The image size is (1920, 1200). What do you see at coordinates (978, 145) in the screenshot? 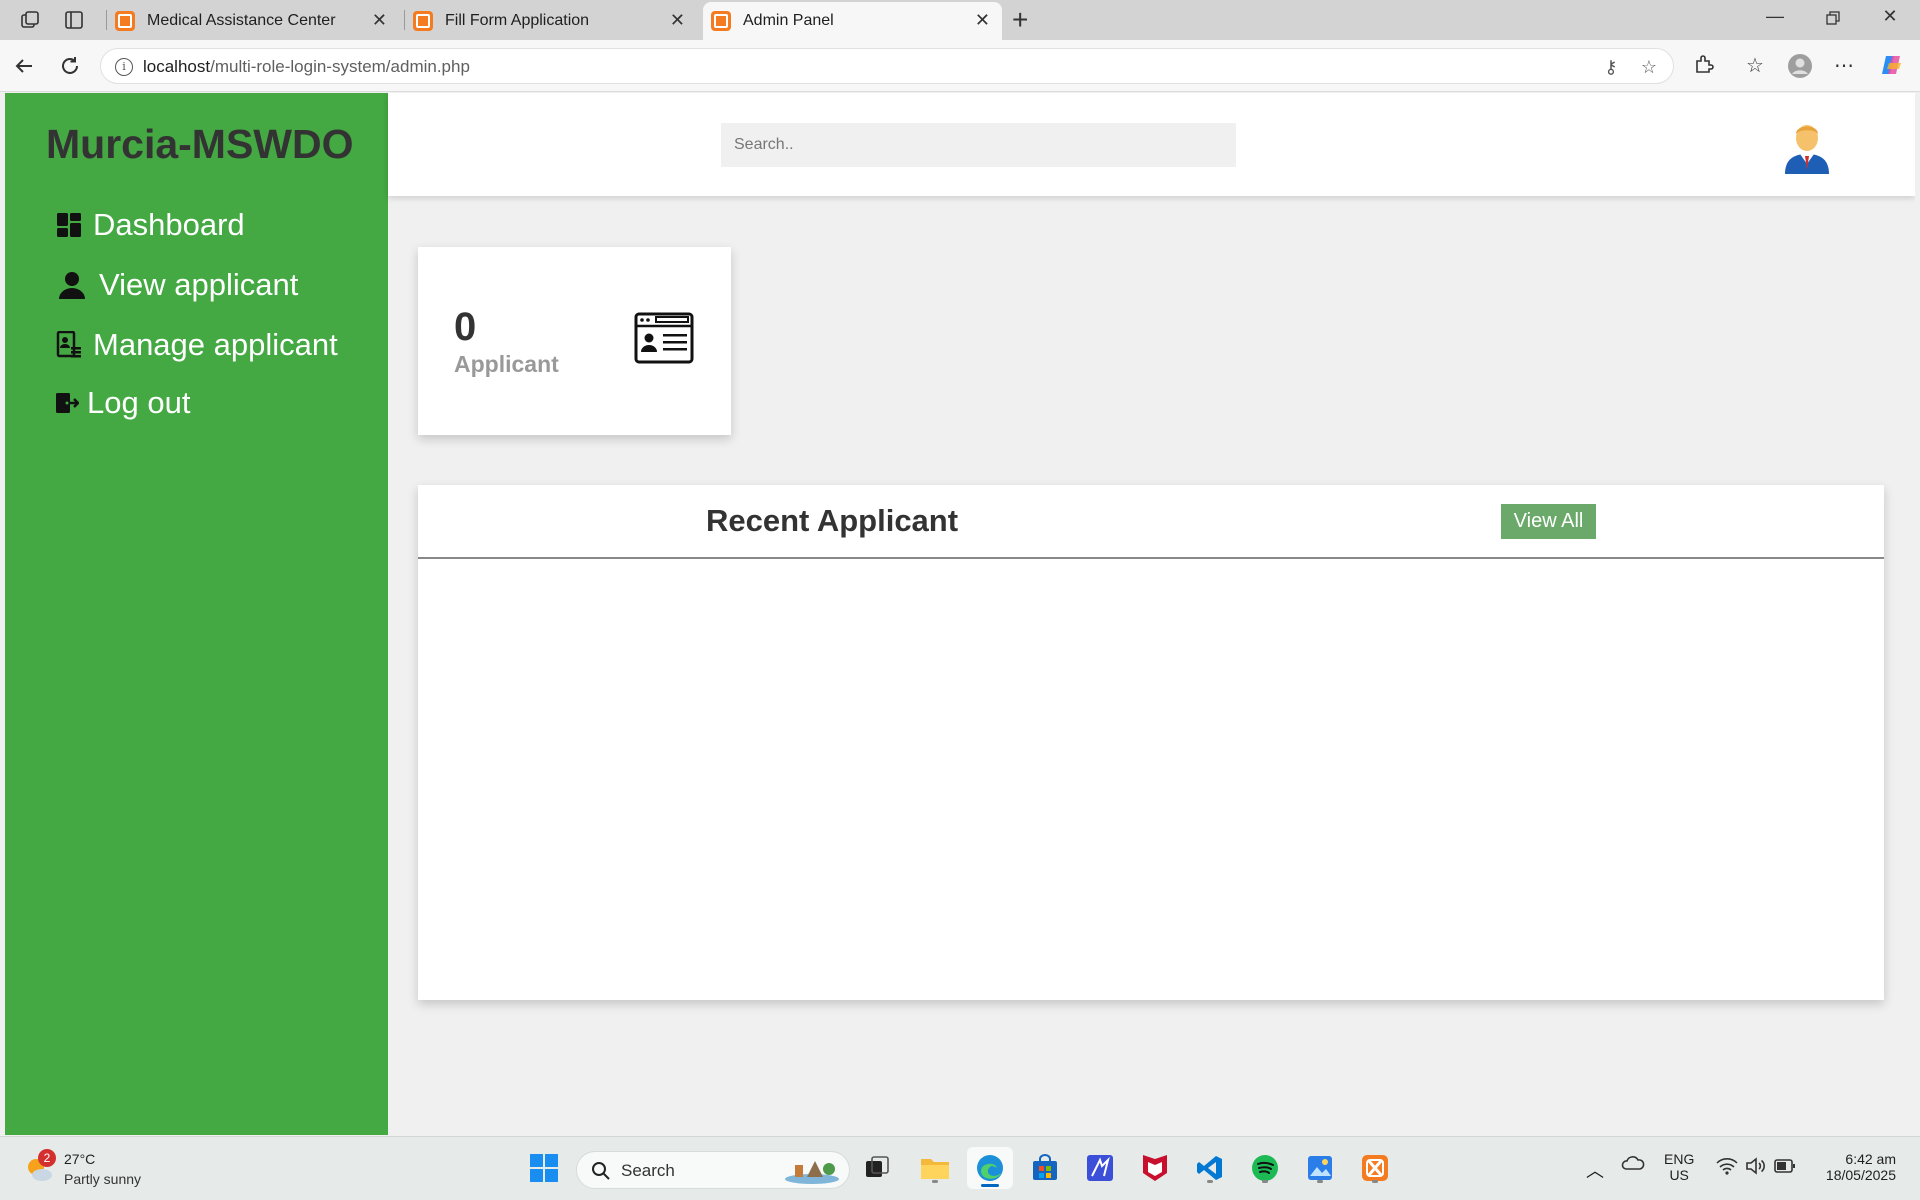
I see `search-input` at bounding box center [978, 145].